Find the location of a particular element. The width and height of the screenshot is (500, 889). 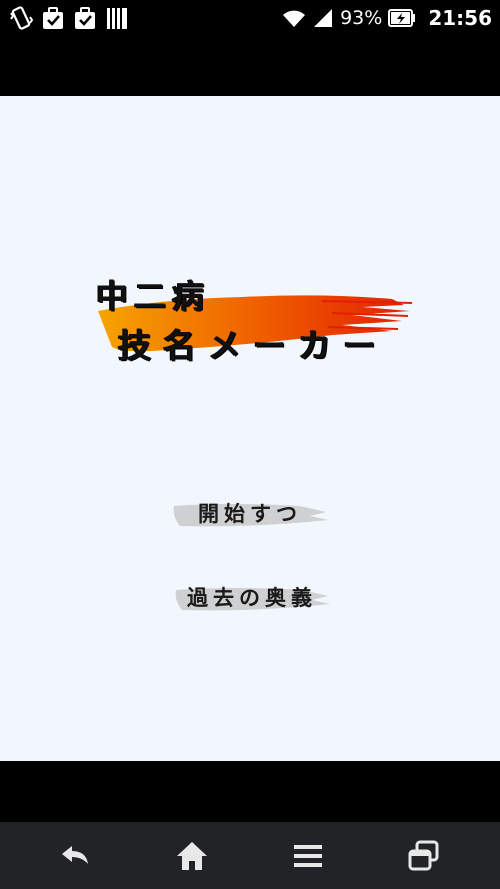

recent-apps-icon is located at coordinates (424, 856).